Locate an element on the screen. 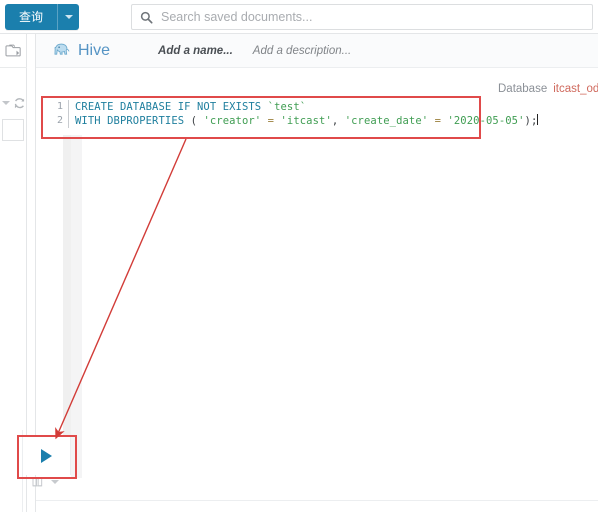  hive-brand: Hive is located at coordinates (81, 51).